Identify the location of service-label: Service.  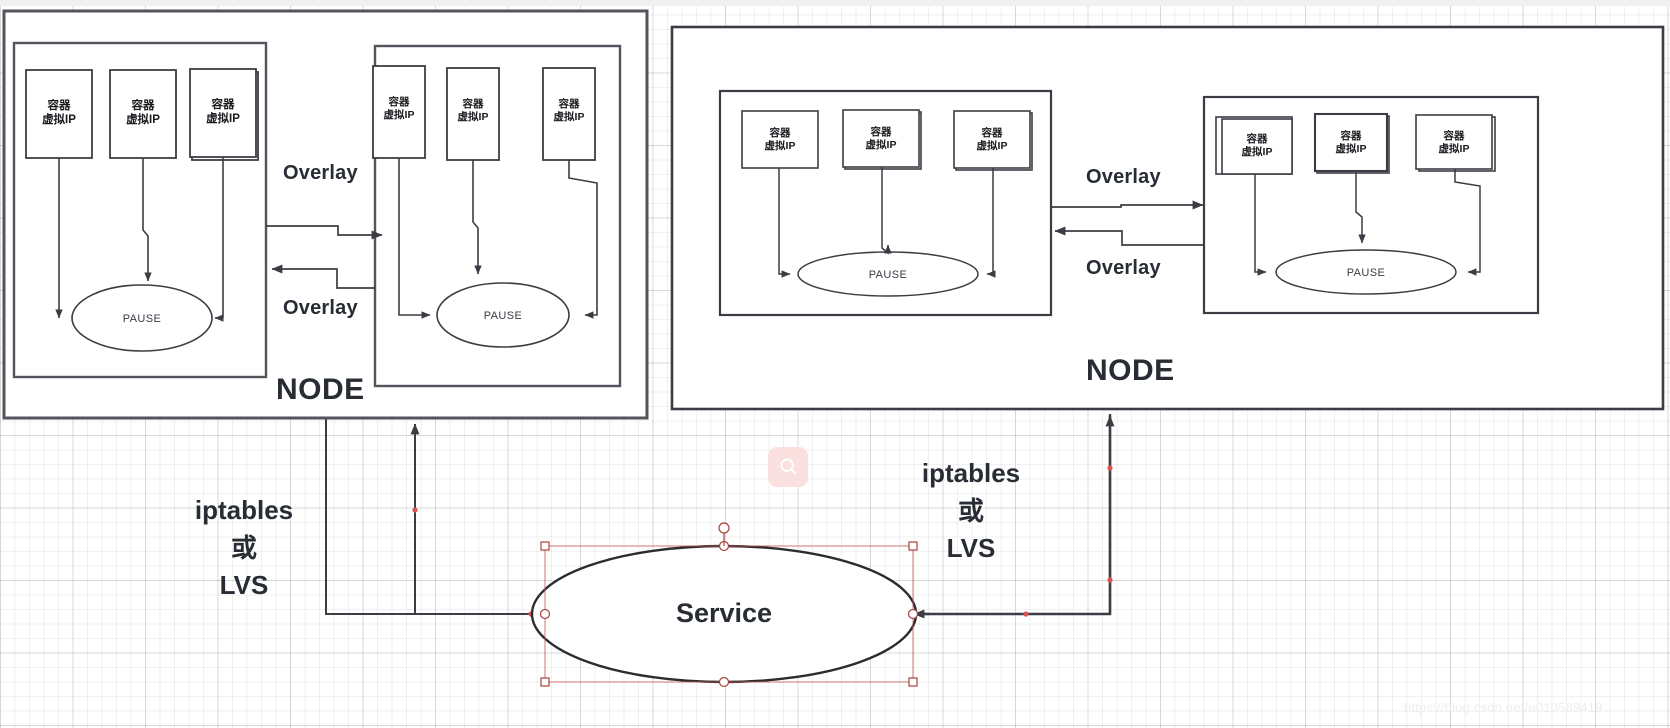
(724, 613).